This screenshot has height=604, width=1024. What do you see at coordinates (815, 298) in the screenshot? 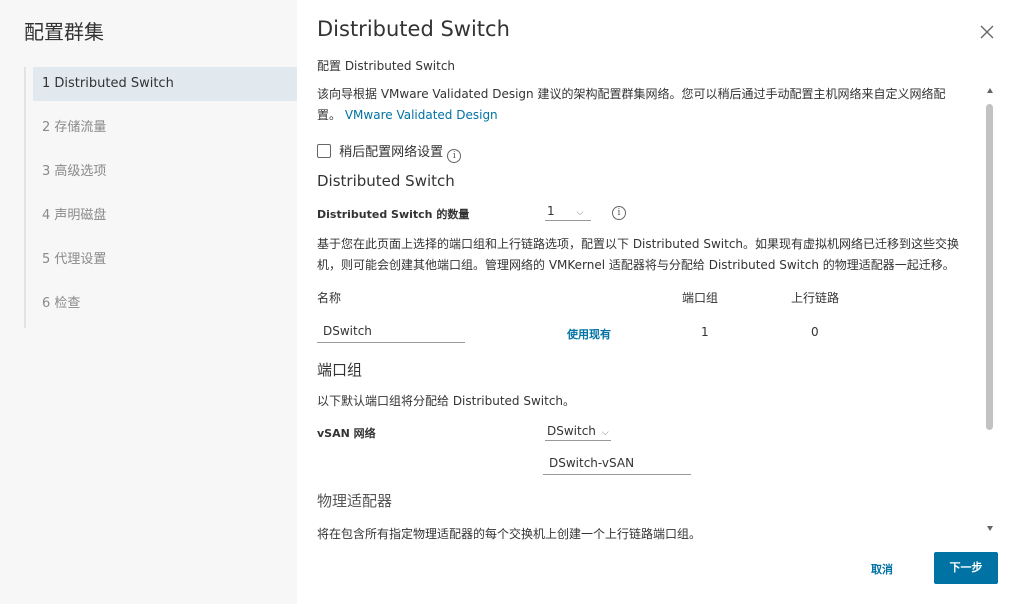
I see `col-header-uplinks: 上行链路` at bounding box center [815, 298].